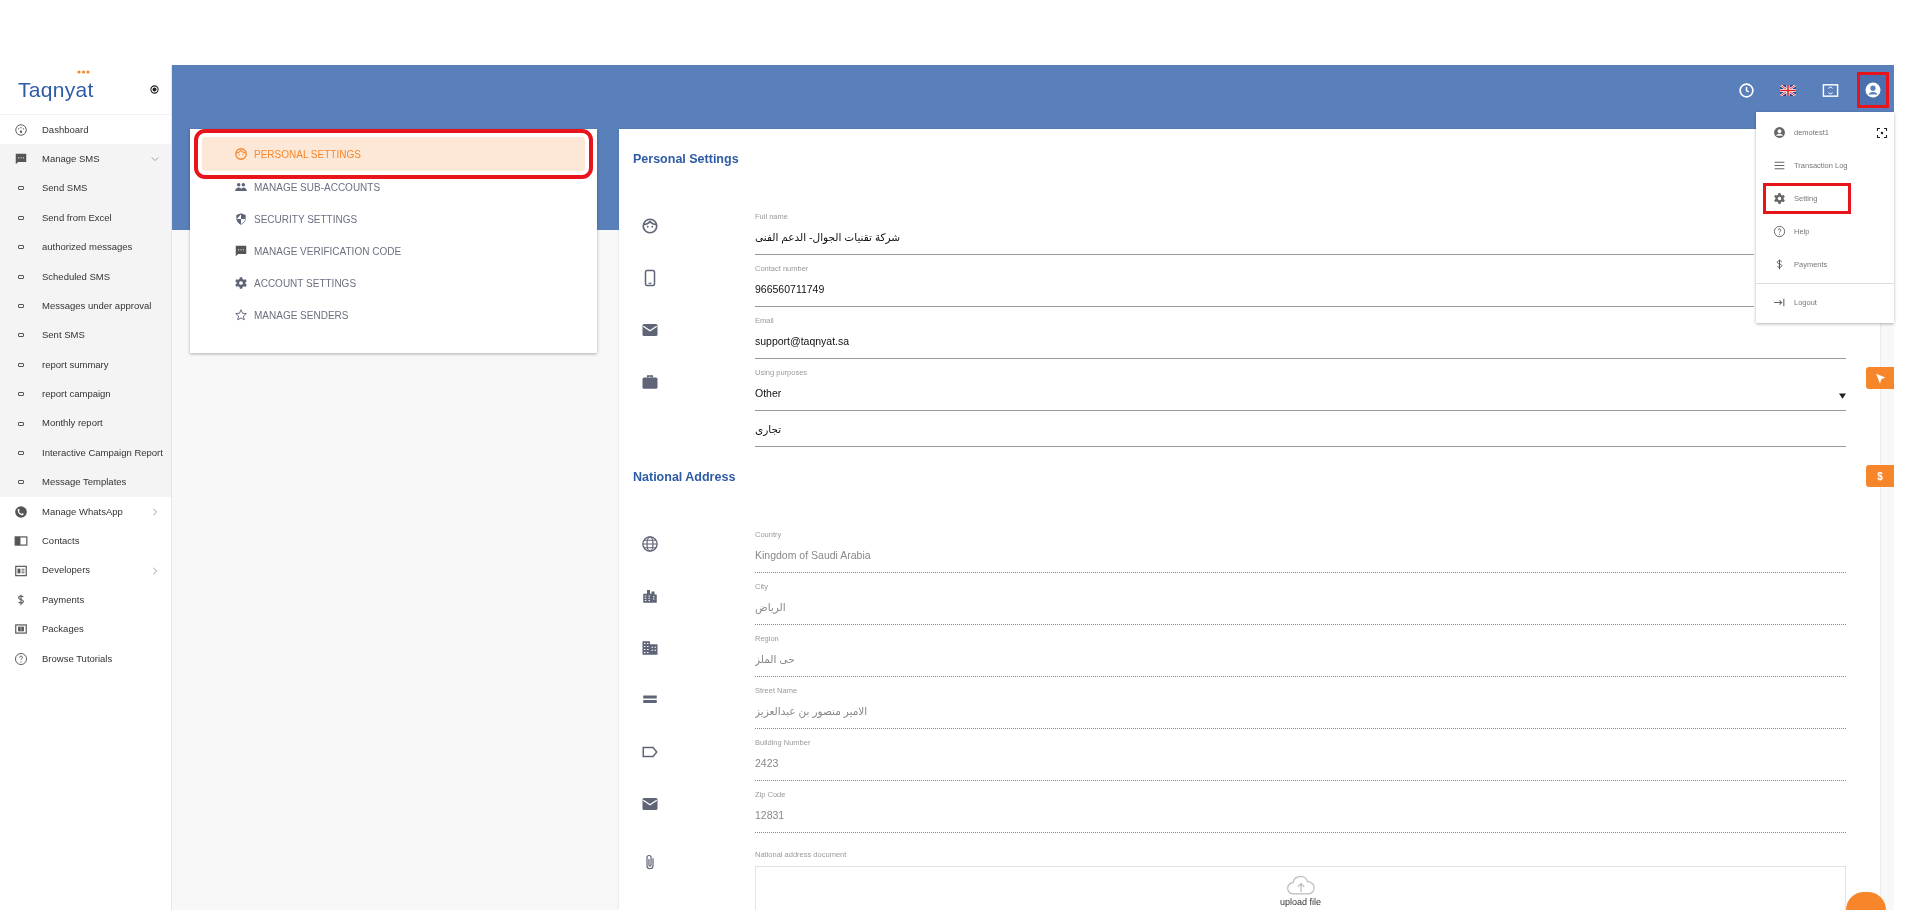 This screenshot has width=1914, height=910. Describe the element at coordinates (393, 251) in the screenshot. I see `settings-menu-item: MANAGE VERIFICATION CODE` at that location.